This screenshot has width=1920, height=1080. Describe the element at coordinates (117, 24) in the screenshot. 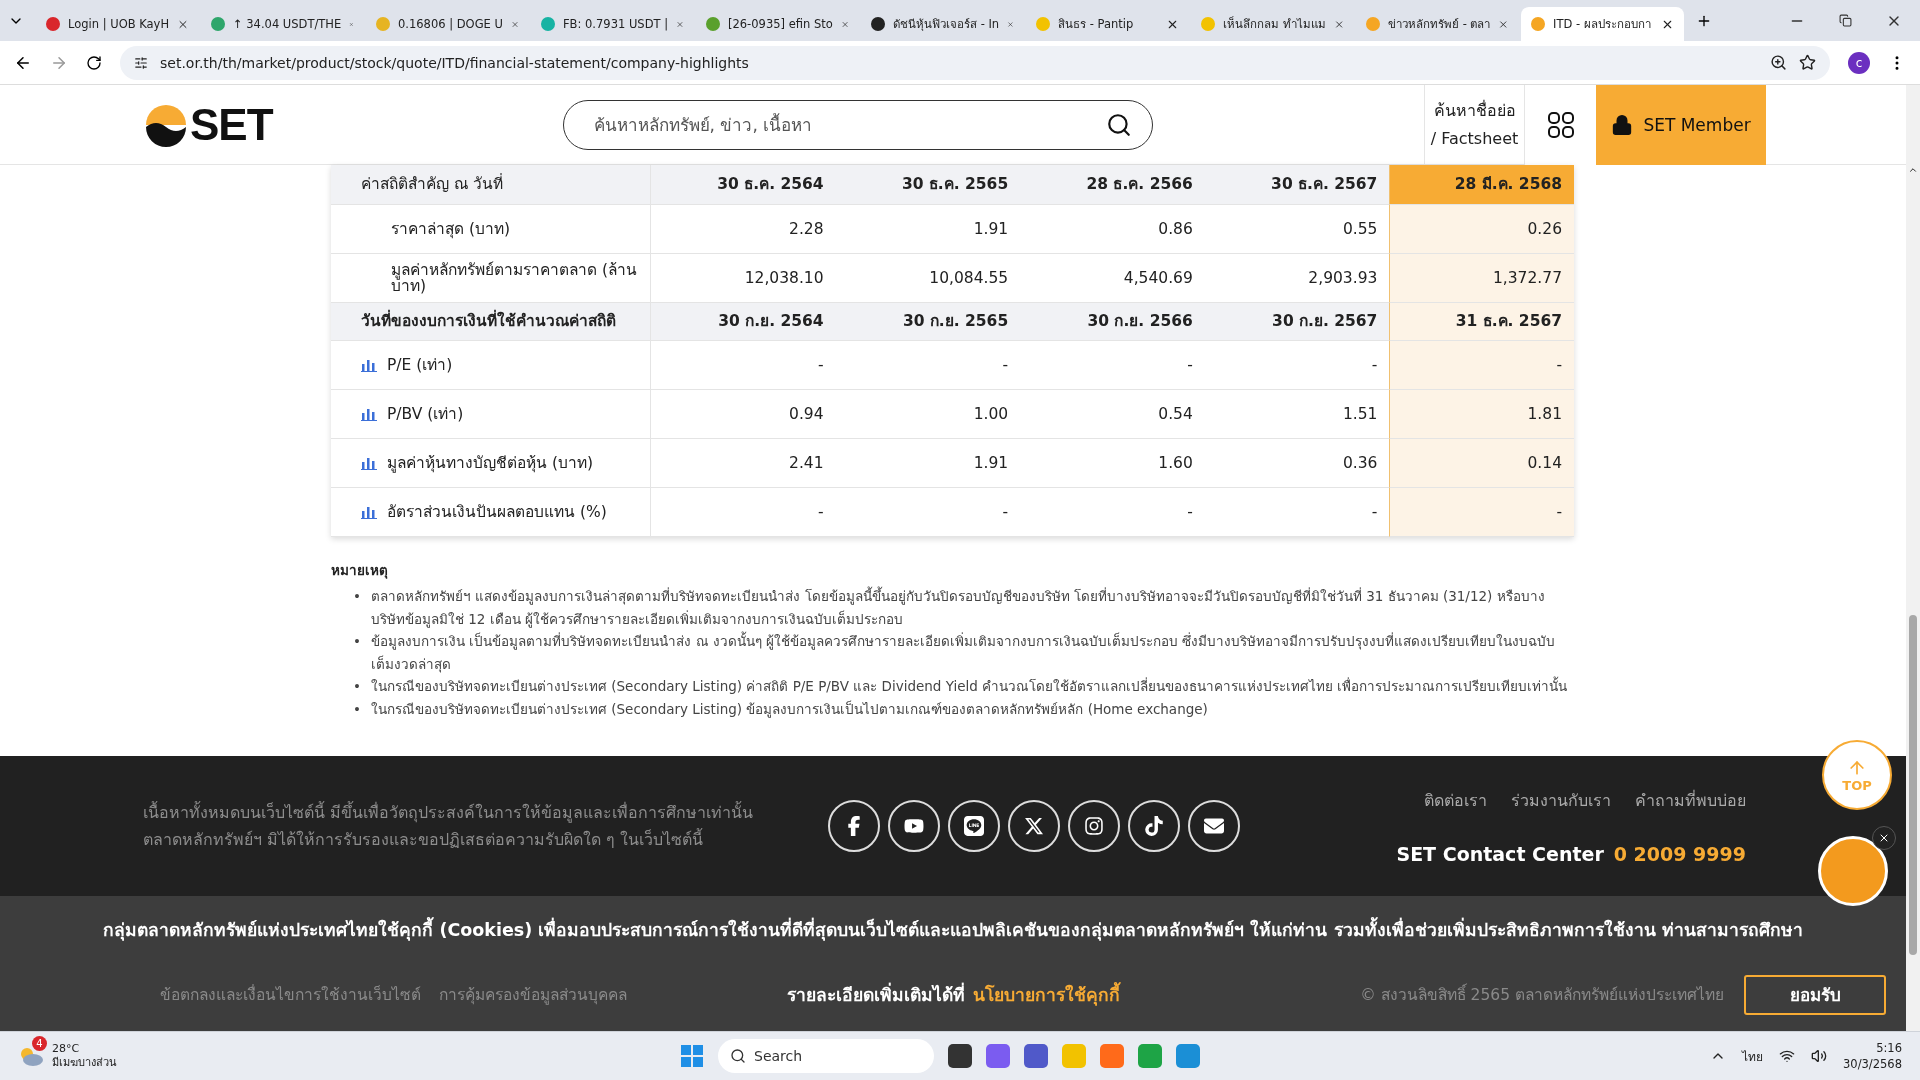

I see `browser-tab: Login | UOB KayH` at that location.